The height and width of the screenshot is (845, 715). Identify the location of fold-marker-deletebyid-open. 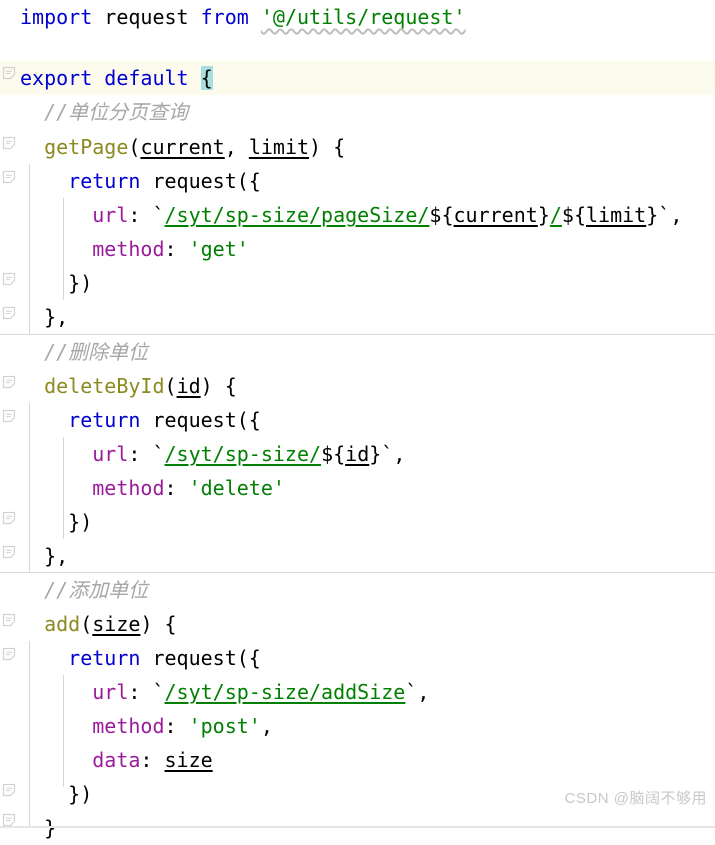
(9, 382).